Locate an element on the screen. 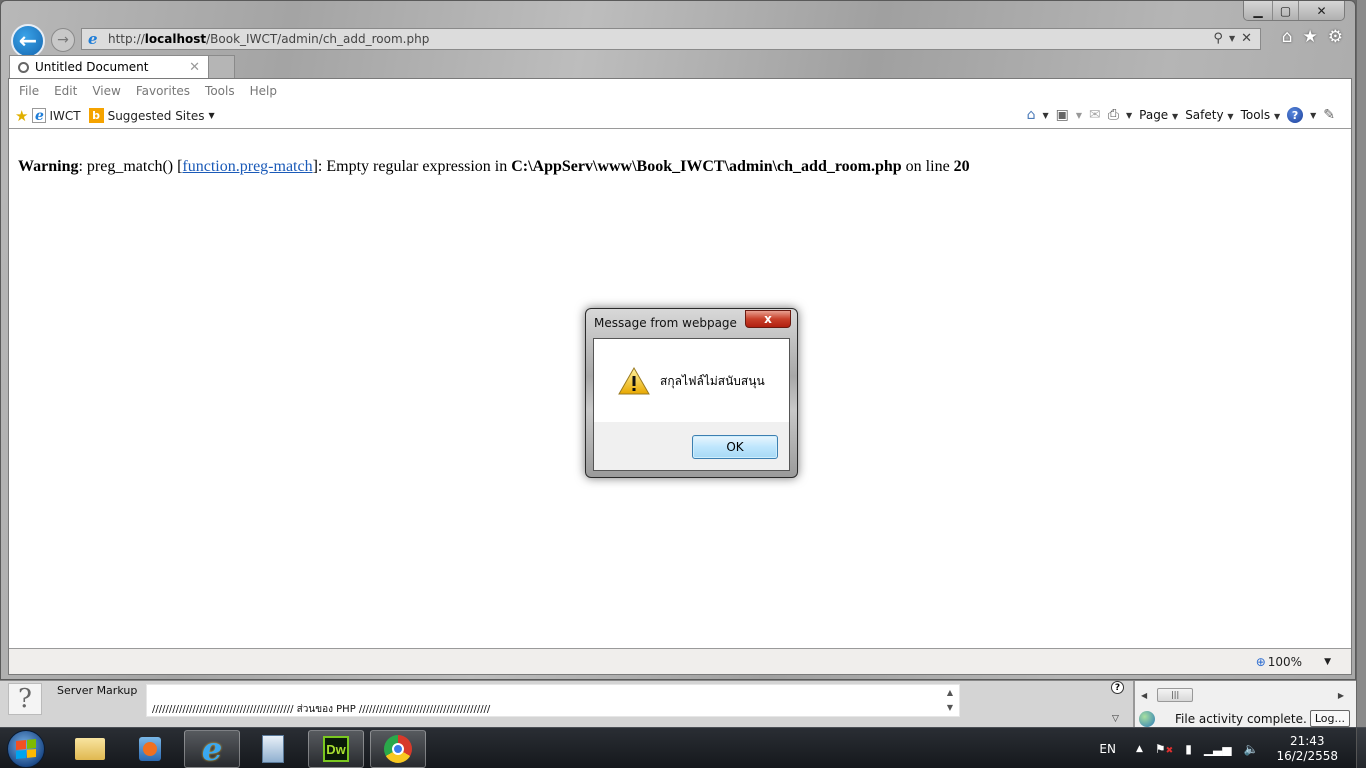 The width and height of the screenshot is (1366, 768). stop-icon: ✕ is located at coordinates (1246, 39).